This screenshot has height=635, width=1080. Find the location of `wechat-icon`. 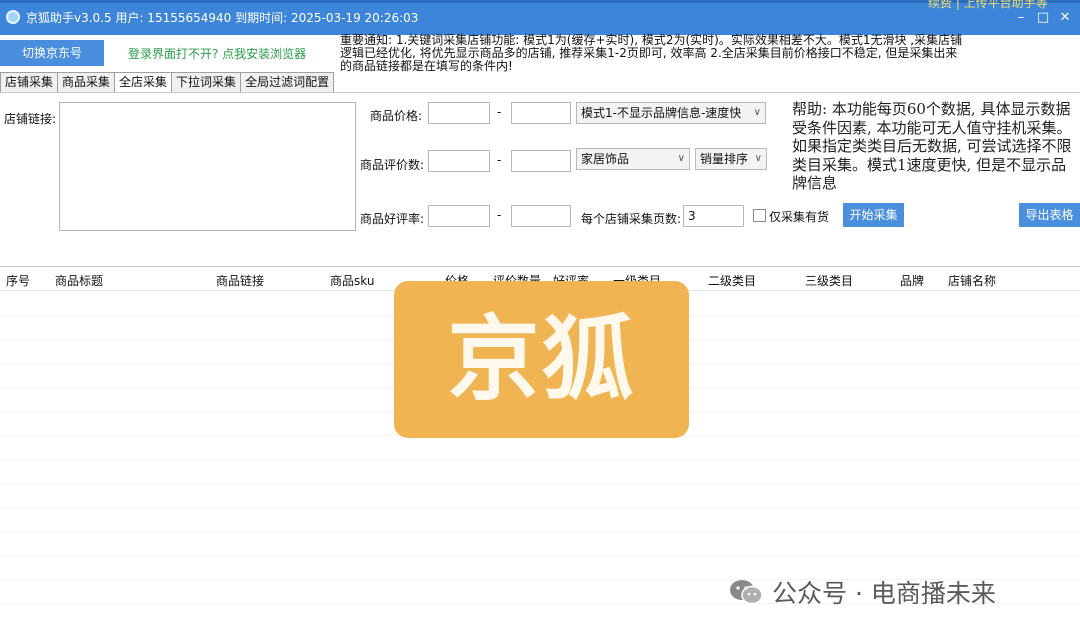

wechat-icon is located at coordinates (746, 592).